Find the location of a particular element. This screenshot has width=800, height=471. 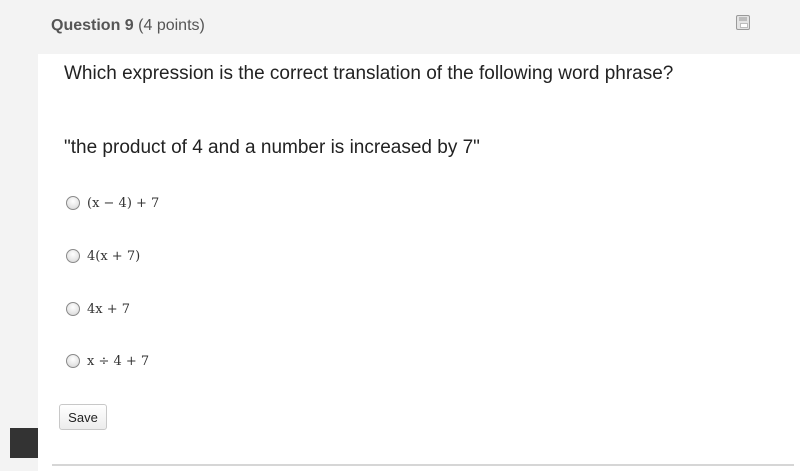

save-flag-icon is located at coordinates (743, 22).